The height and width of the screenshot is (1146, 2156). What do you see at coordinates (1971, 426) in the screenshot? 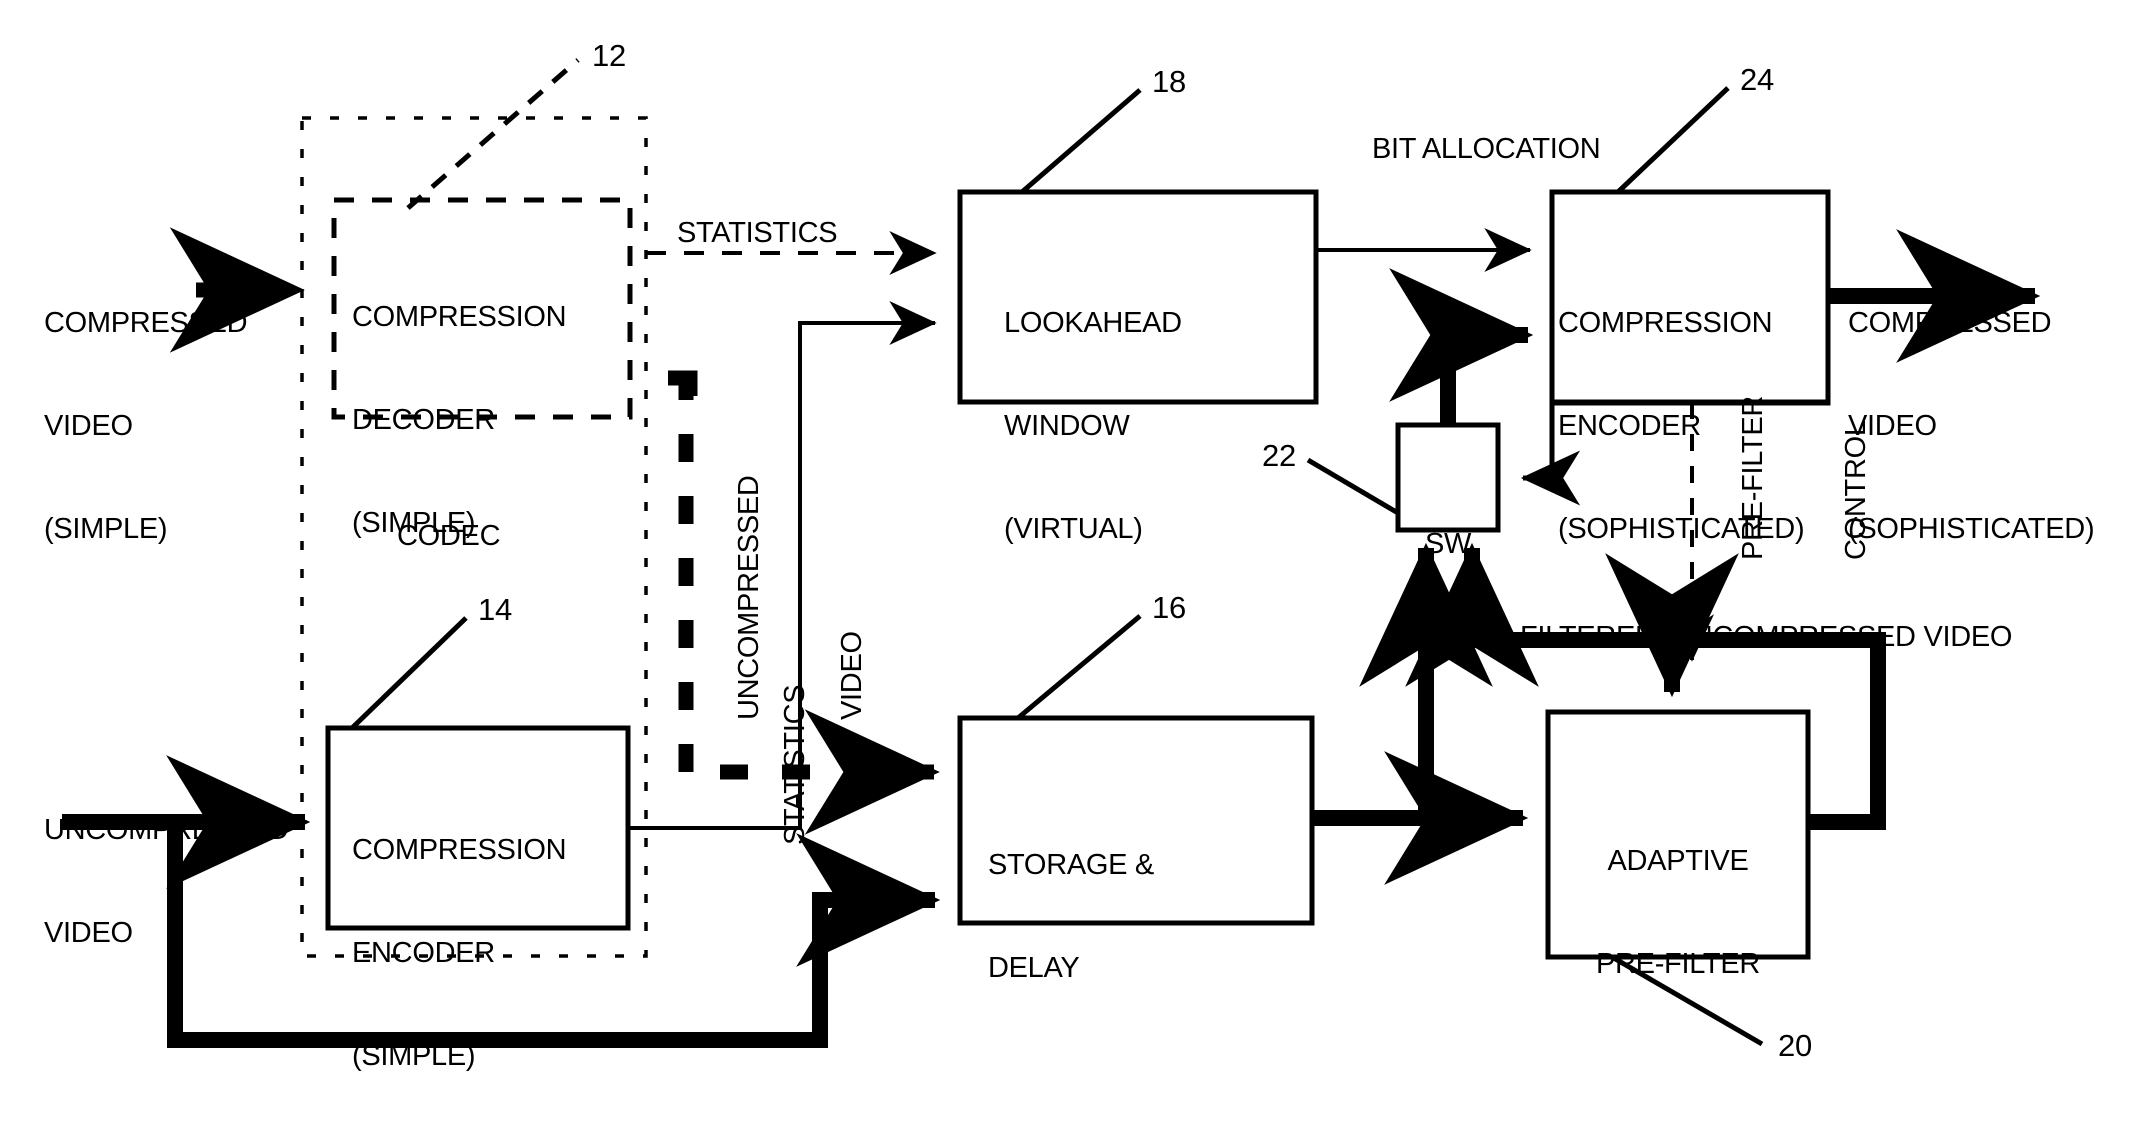
I see `compressed-video-out-label: COMPRESSED VIDEO (SOPHISTICATED)` at bounding box center [1971, 426].